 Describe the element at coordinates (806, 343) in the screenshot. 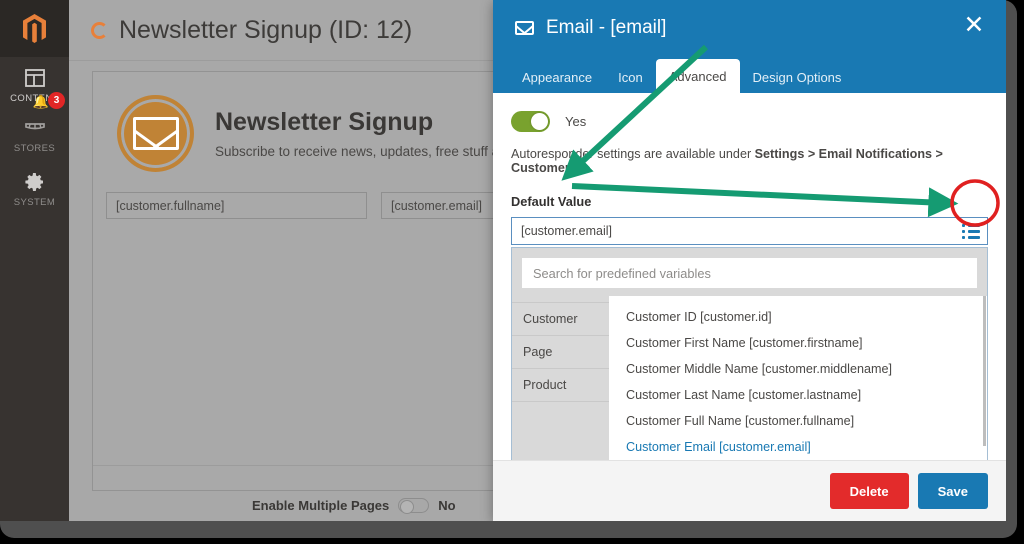

I see `list-item: Customer First Name [customer.firstname]` at that location.